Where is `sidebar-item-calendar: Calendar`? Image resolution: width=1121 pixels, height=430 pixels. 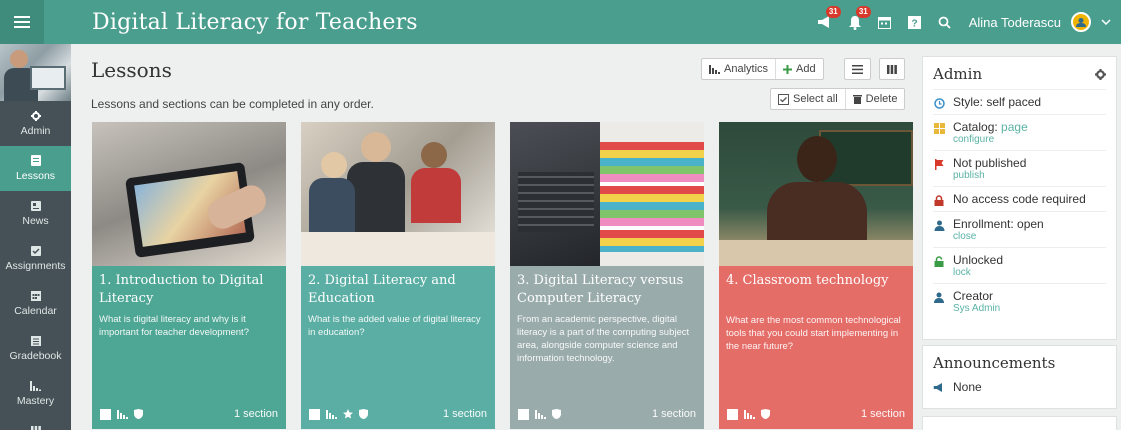
sidebar-item-calendar: Calendar is located at coordinates (35, 303).